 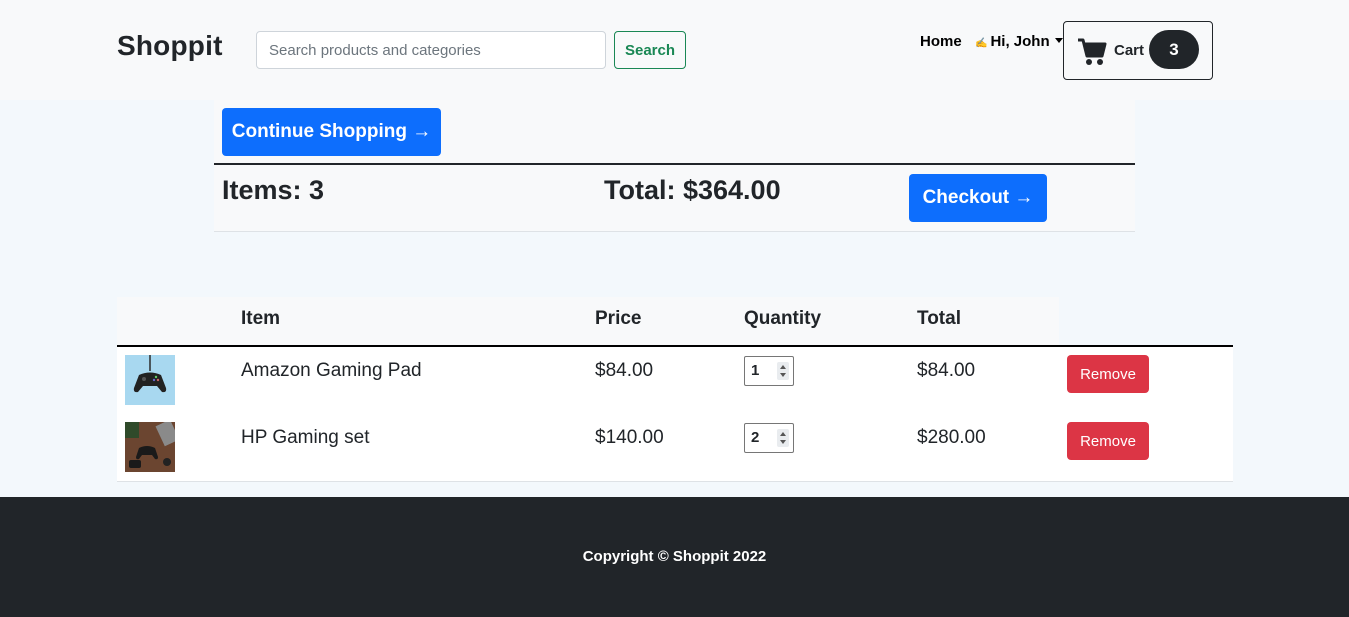 I want to click on column-header-item: Item, so click(x=261, y=318).